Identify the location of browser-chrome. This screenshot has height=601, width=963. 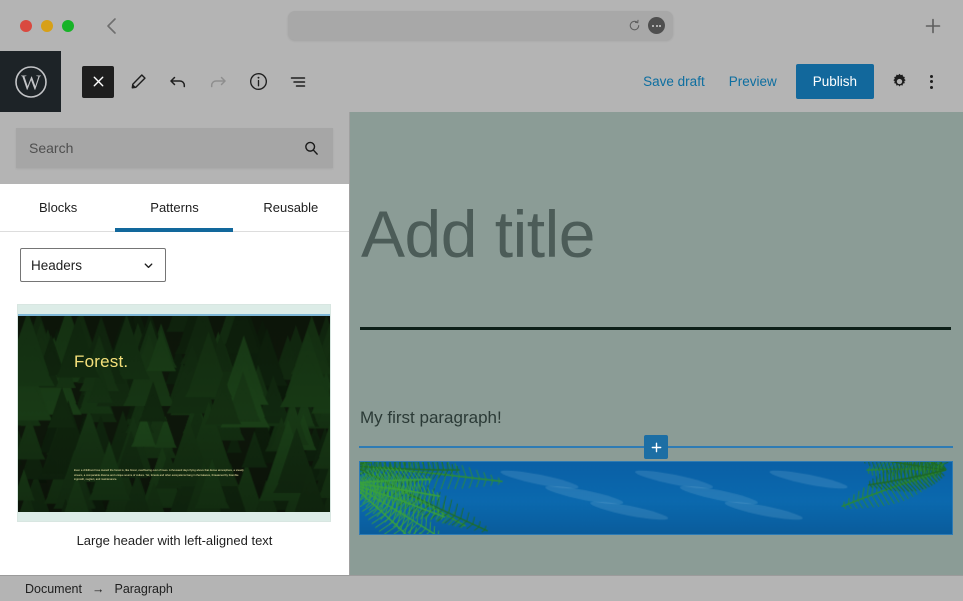
(481, 25).